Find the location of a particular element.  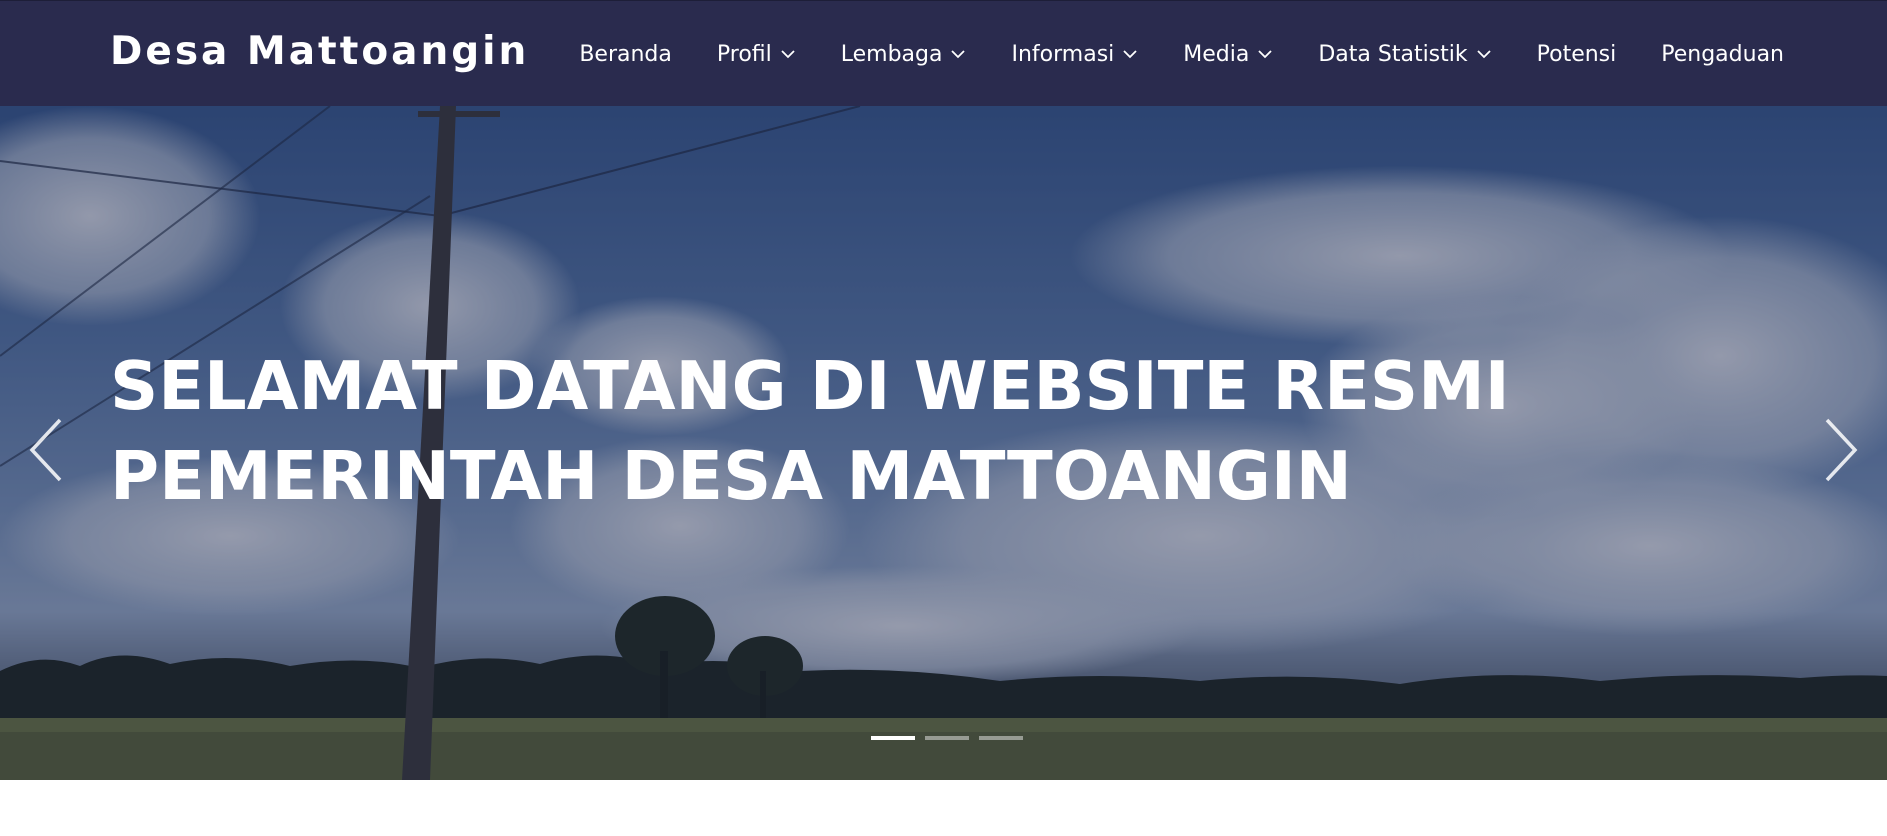

nav-item-data-statistik: Data Statistik is located at coordinates (1404, 54).